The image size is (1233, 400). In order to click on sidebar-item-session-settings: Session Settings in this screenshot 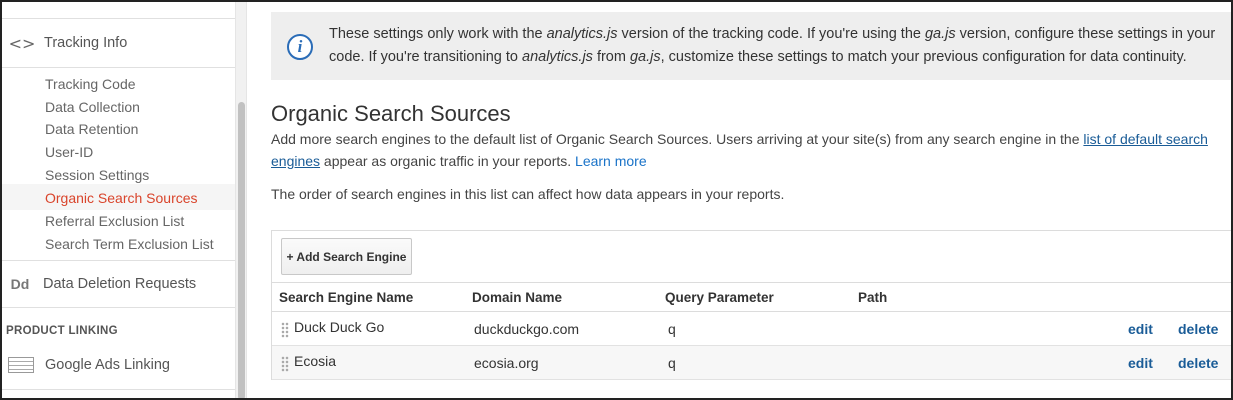, I will do `click(97, 175)`.